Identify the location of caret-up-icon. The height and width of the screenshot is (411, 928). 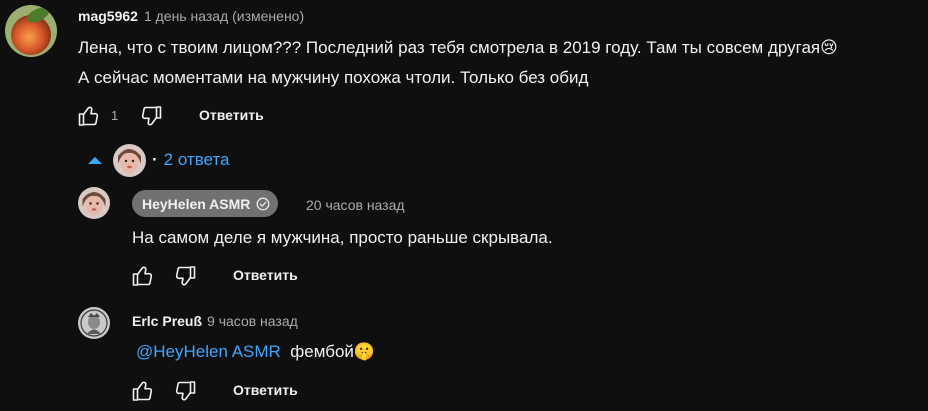
(95, 160).